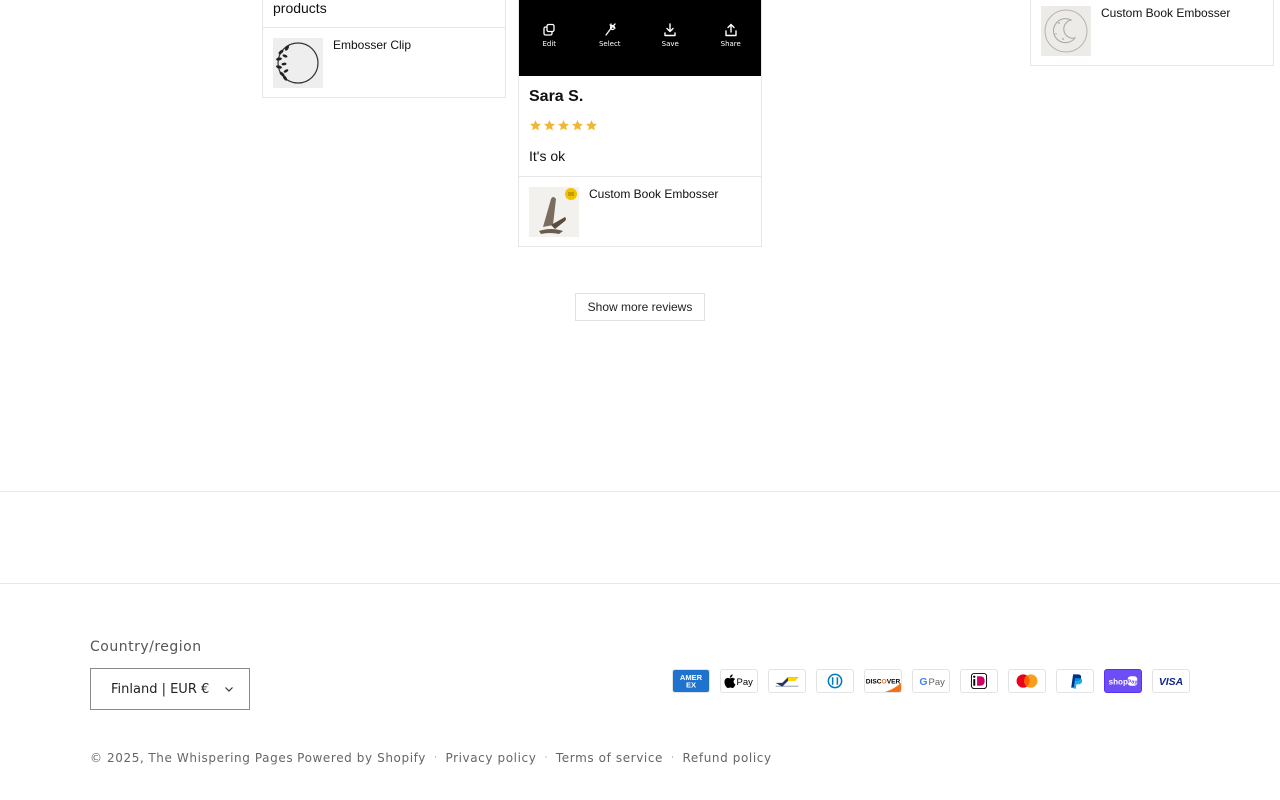 This screenshot has width=1280, height=800. Describe the element at coordinates (117, 758) in the screenshot. I see `copyright-text: © 2025,` at that location.